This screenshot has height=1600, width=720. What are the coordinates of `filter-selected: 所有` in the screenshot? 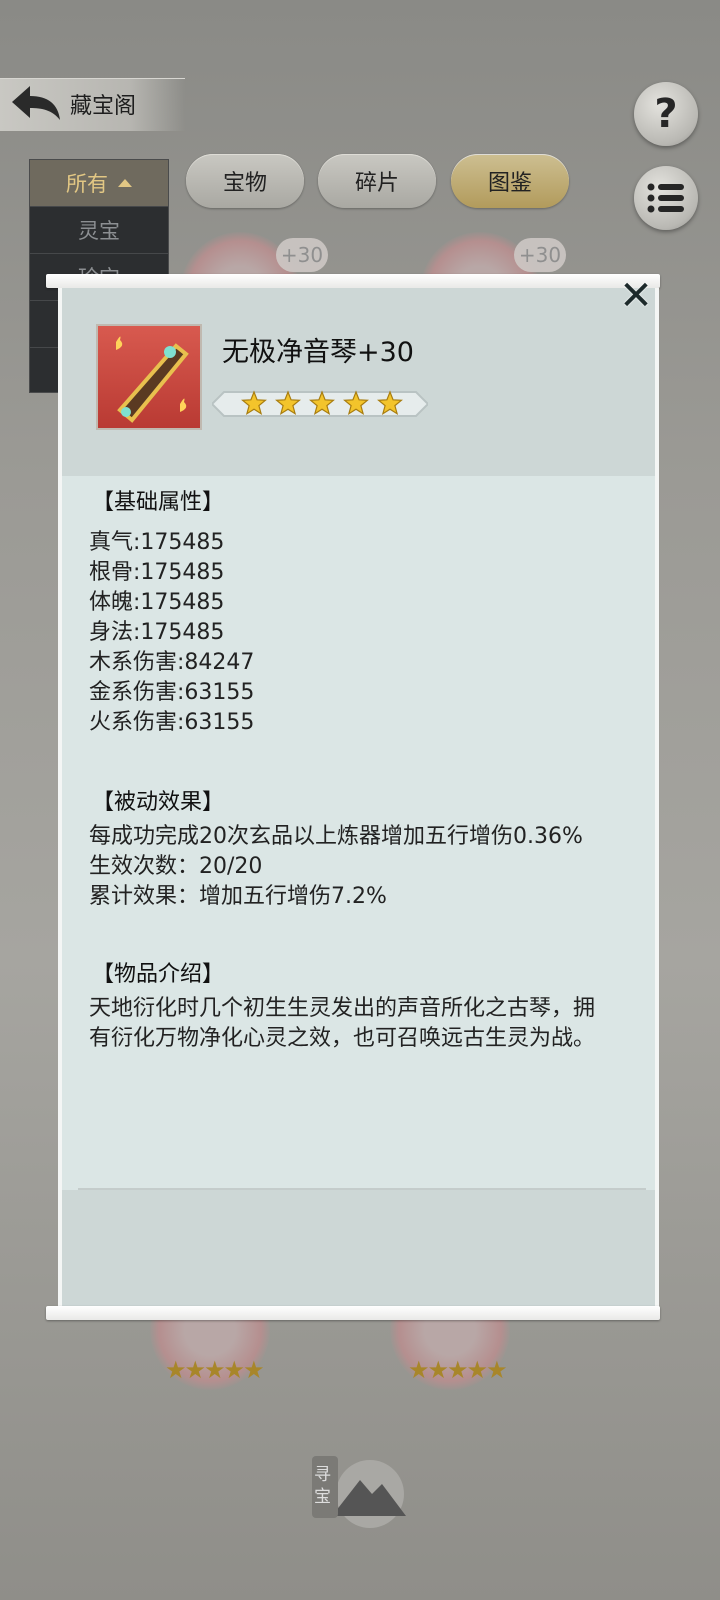 It's located at (99, 183).